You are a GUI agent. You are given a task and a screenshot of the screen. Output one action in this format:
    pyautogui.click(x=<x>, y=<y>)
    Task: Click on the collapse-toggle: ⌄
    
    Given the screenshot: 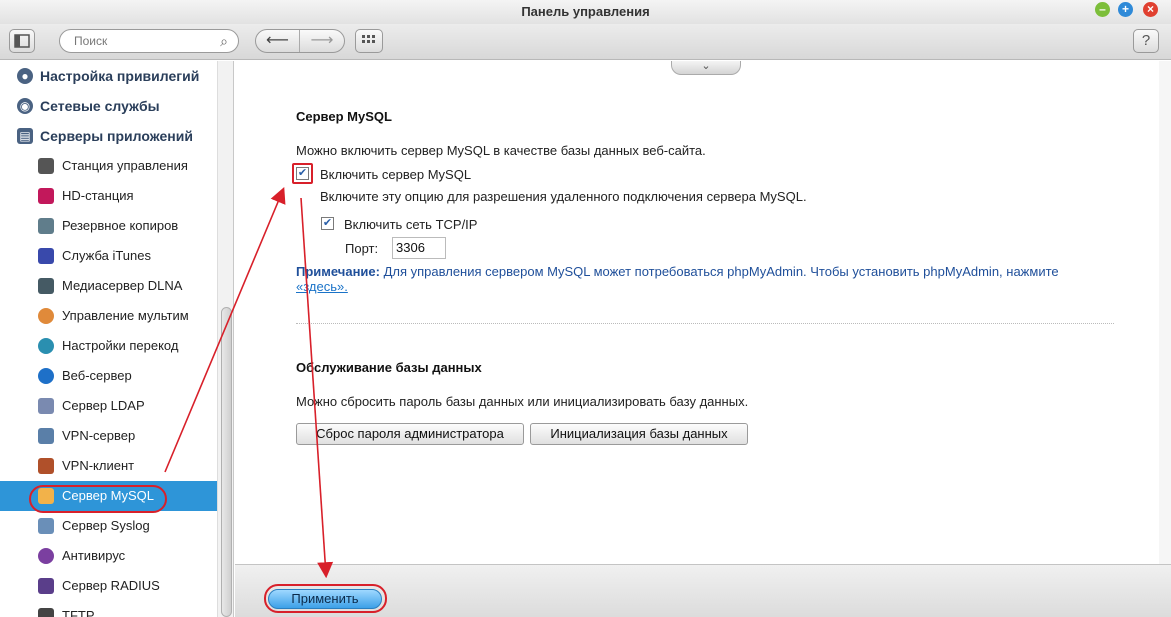 What is the action you would take?
    pyautogui.click(x=706, y=68)
    